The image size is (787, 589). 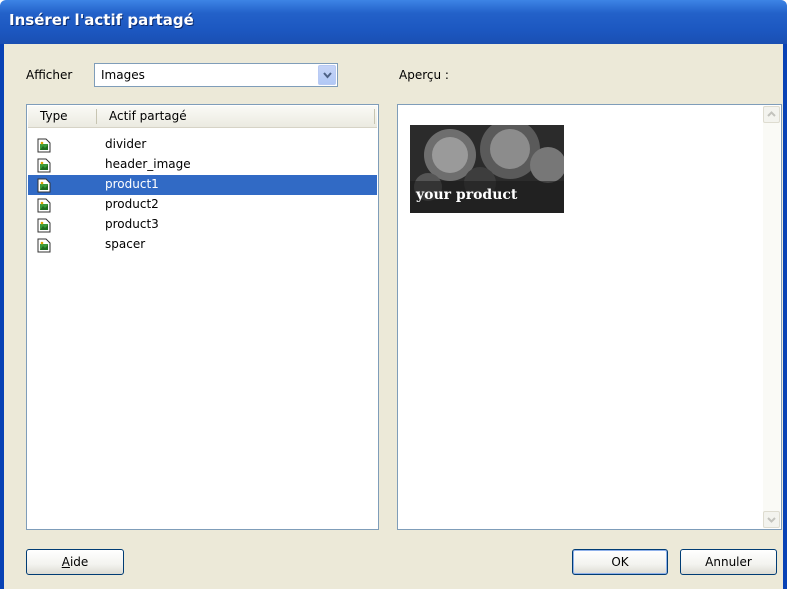 I want to click on column-header-asset: Actif partagé, so click(x=148, y=116).